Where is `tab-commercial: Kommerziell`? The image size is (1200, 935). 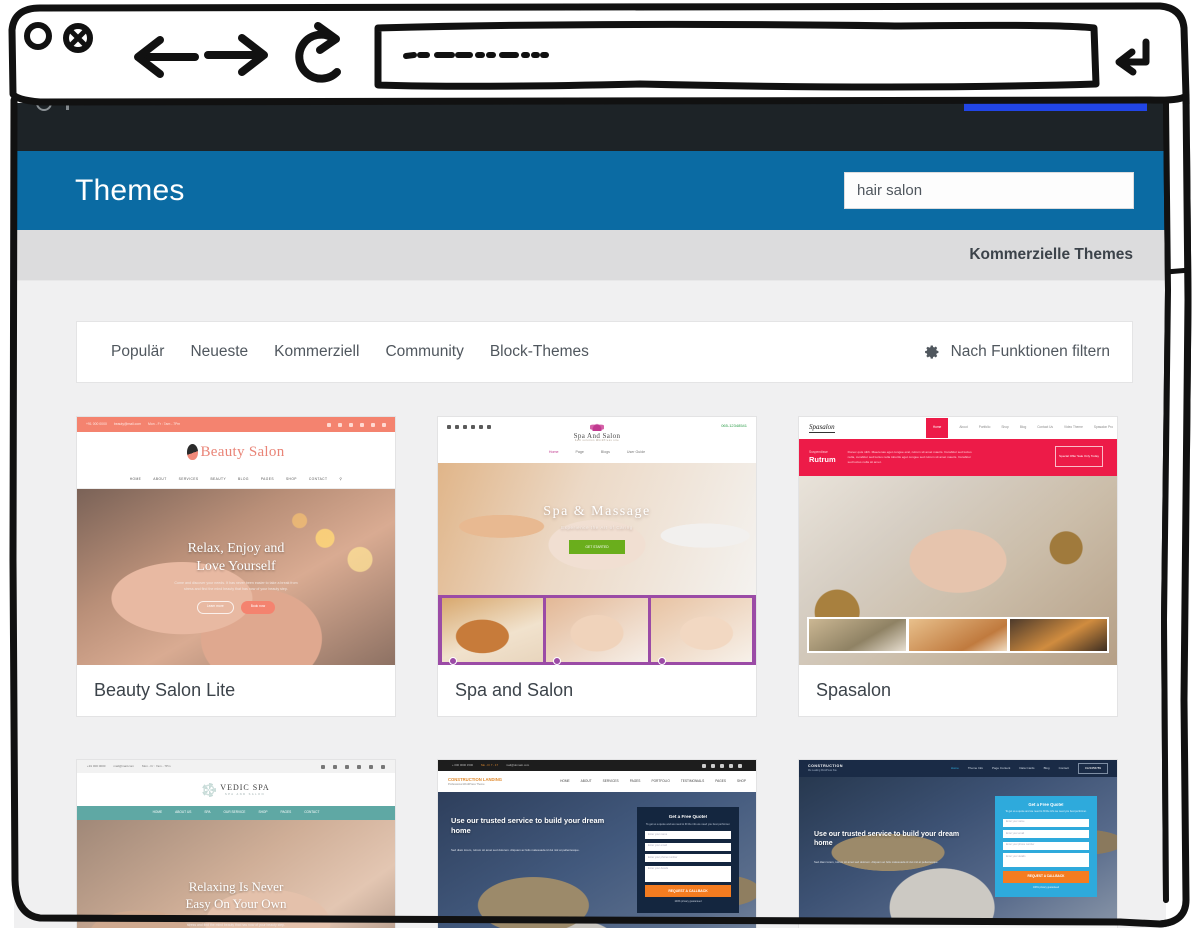
tab-commercial: Kommerziell is located at coordinates (316, 352).